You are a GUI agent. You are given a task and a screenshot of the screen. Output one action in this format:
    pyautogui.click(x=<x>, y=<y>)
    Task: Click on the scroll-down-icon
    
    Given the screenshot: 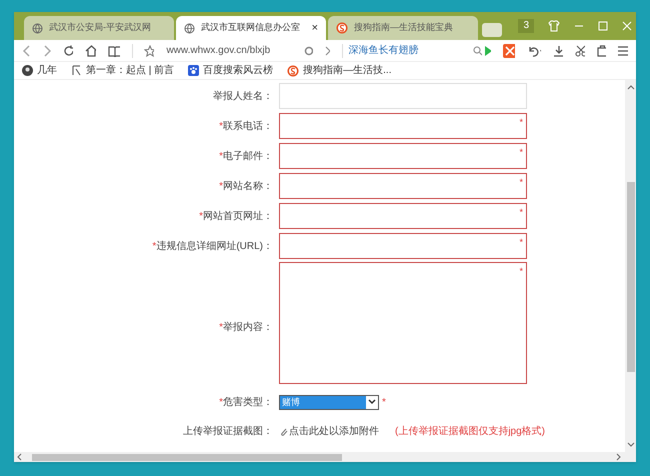 What is the action you would take?
    pyautogui.click(x=630, y=445)
    